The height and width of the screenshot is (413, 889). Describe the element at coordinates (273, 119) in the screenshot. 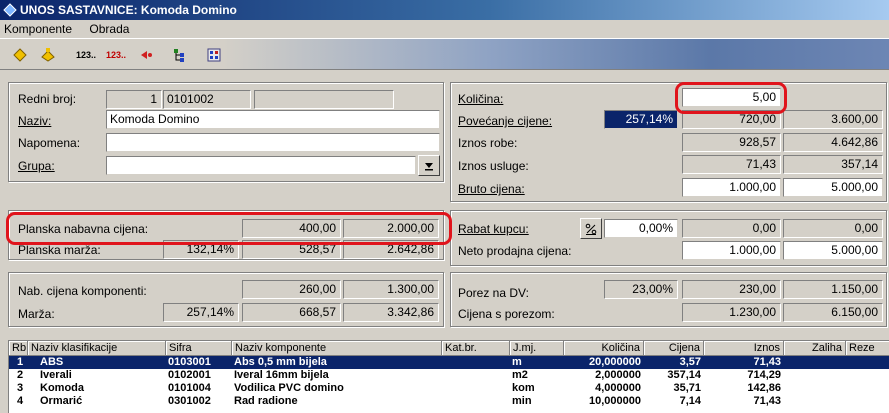

I see `naziv-input: Komoda Domino` at that location.